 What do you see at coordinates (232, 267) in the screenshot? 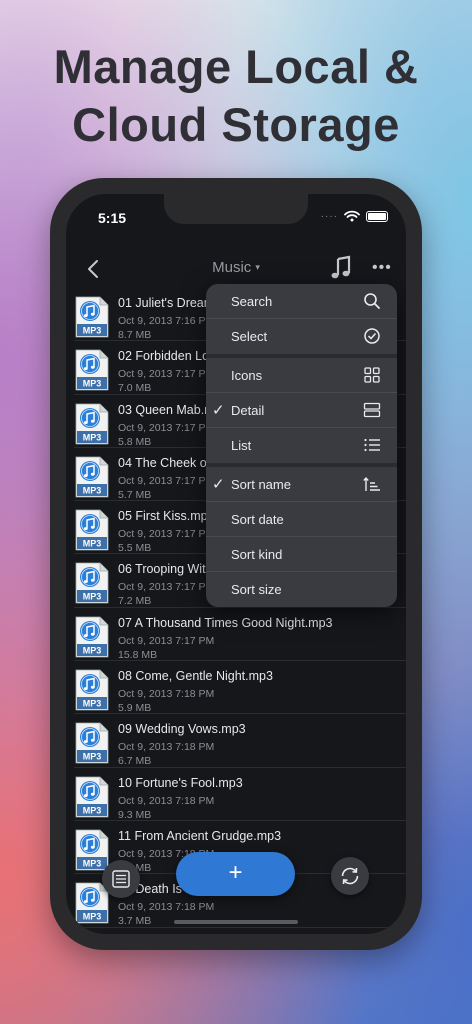
I see `folder-title: Music` at bounding box center [232, 267].